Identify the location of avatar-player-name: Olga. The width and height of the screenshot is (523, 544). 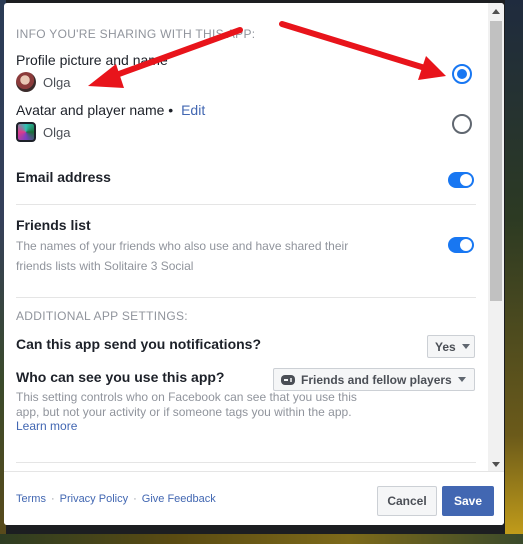
(57, 132).